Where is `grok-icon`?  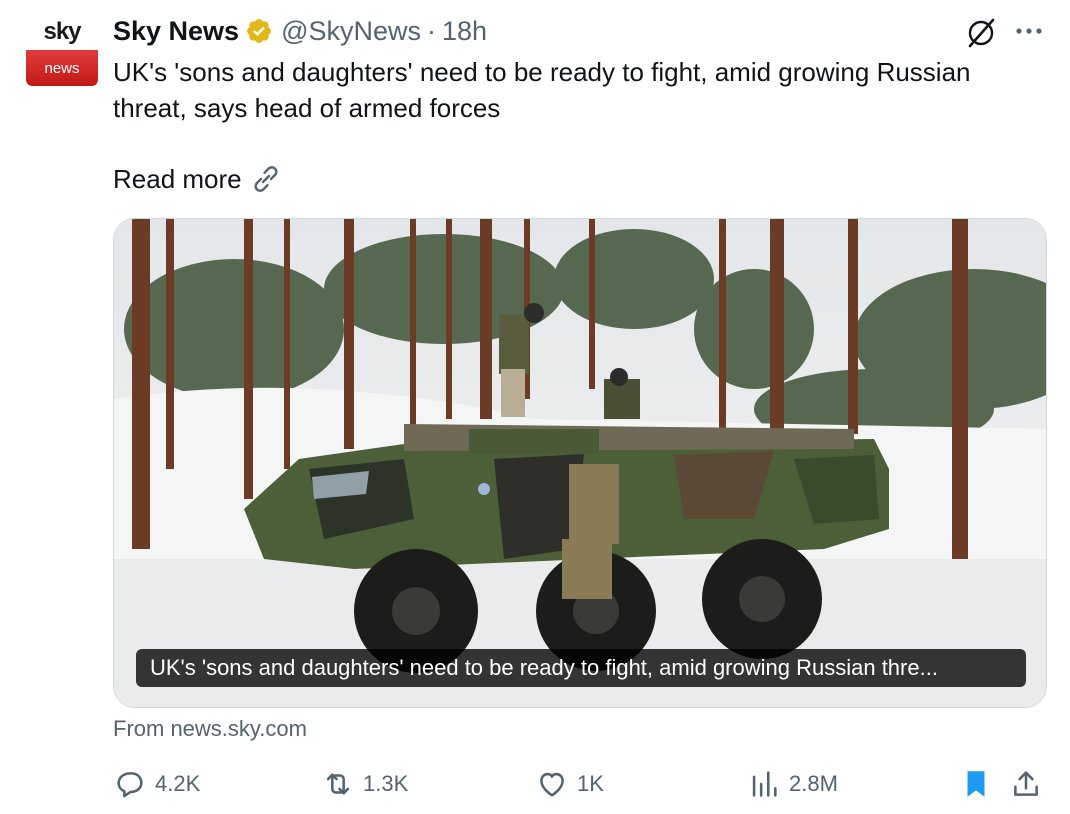
grok-icon is located at coordinates (981, 33).